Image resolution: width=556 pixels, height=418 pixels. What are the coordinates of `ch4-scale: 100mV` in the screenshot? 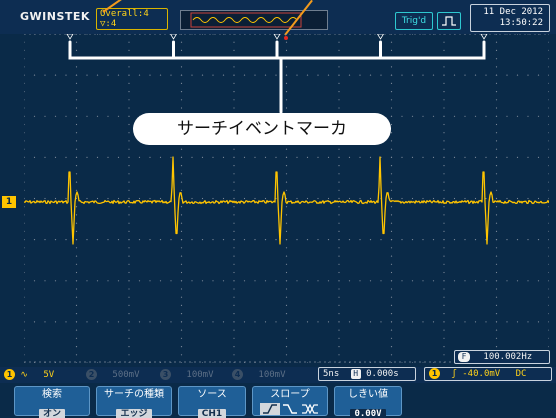 It's located at (272, 375).